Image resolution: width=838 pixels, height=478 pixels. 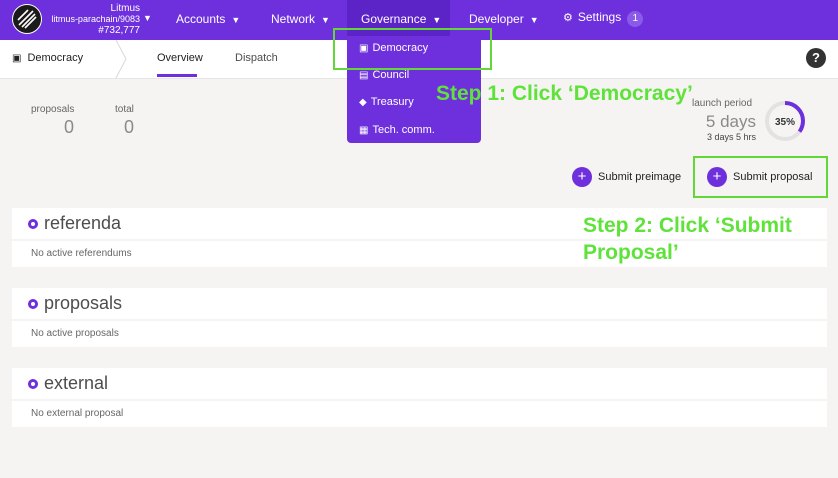 I want to click on nav-accounts: Accounts ▼, so click(x=208, y=19).